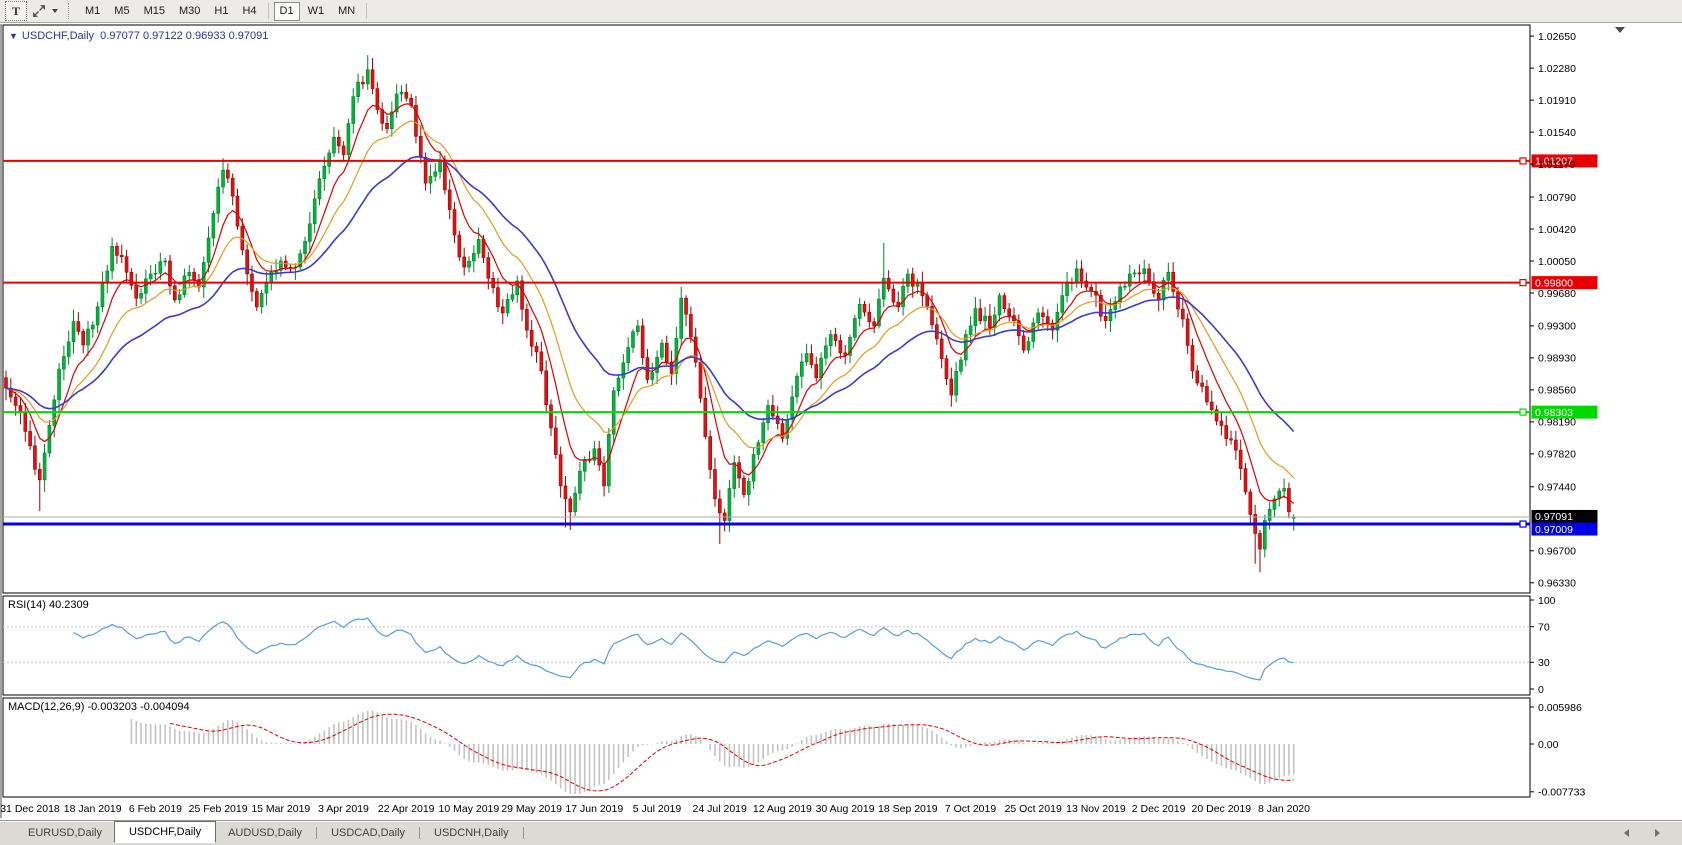 Image resolution: width=1682 pixels, height=845 pixels. I want to click on styler-dropdown-caret, so click(55, 11).